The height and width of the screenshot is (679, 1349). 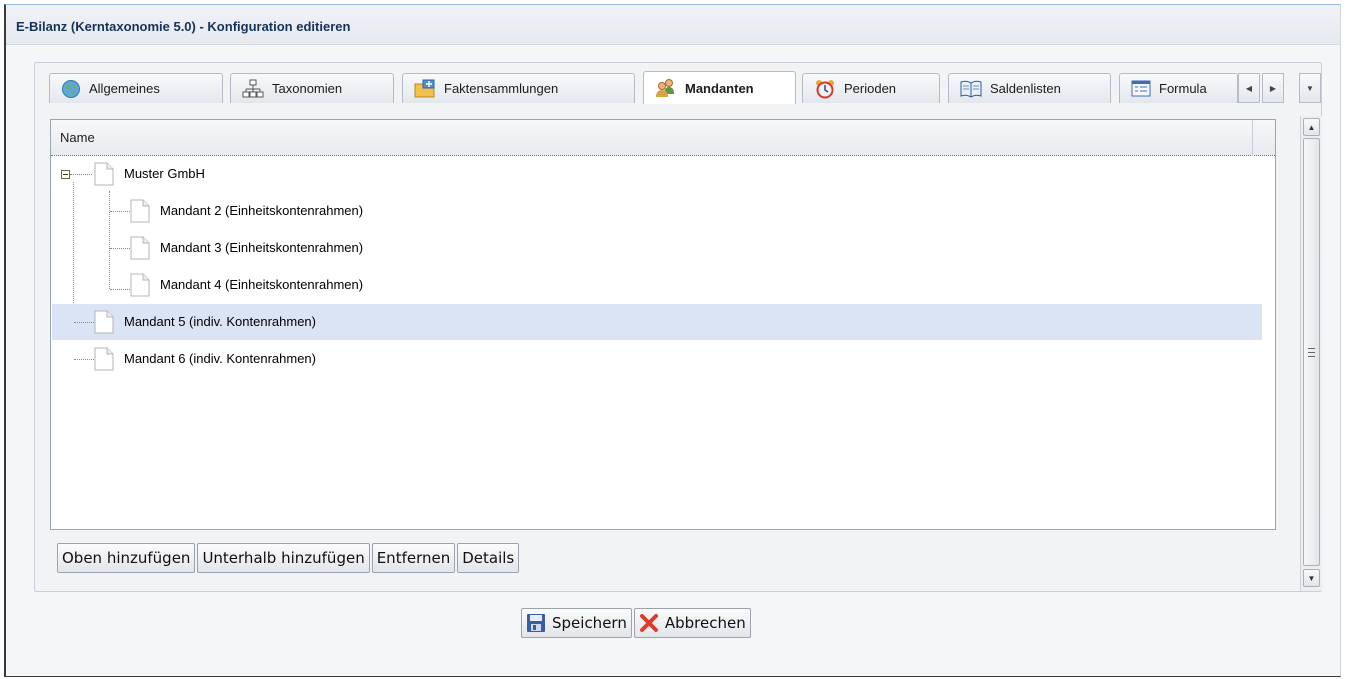 I want to click on tree-row-mandant-5: Mandant 5 (indiv. Kontenrahmen), so click(x=657, y=322).